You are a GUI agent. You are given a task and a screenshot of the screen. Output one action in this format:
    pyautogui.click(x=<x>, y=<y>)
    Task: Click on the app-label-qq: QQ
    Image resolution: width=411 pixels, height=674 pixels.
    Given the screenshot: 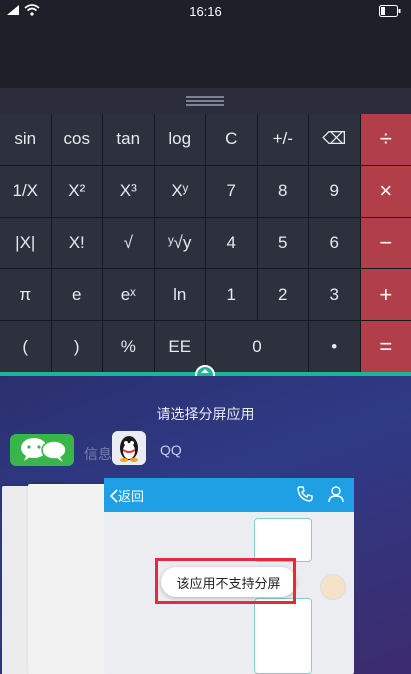 What is the action you would take?
    pyautogui.click(x=171, y=450)
    